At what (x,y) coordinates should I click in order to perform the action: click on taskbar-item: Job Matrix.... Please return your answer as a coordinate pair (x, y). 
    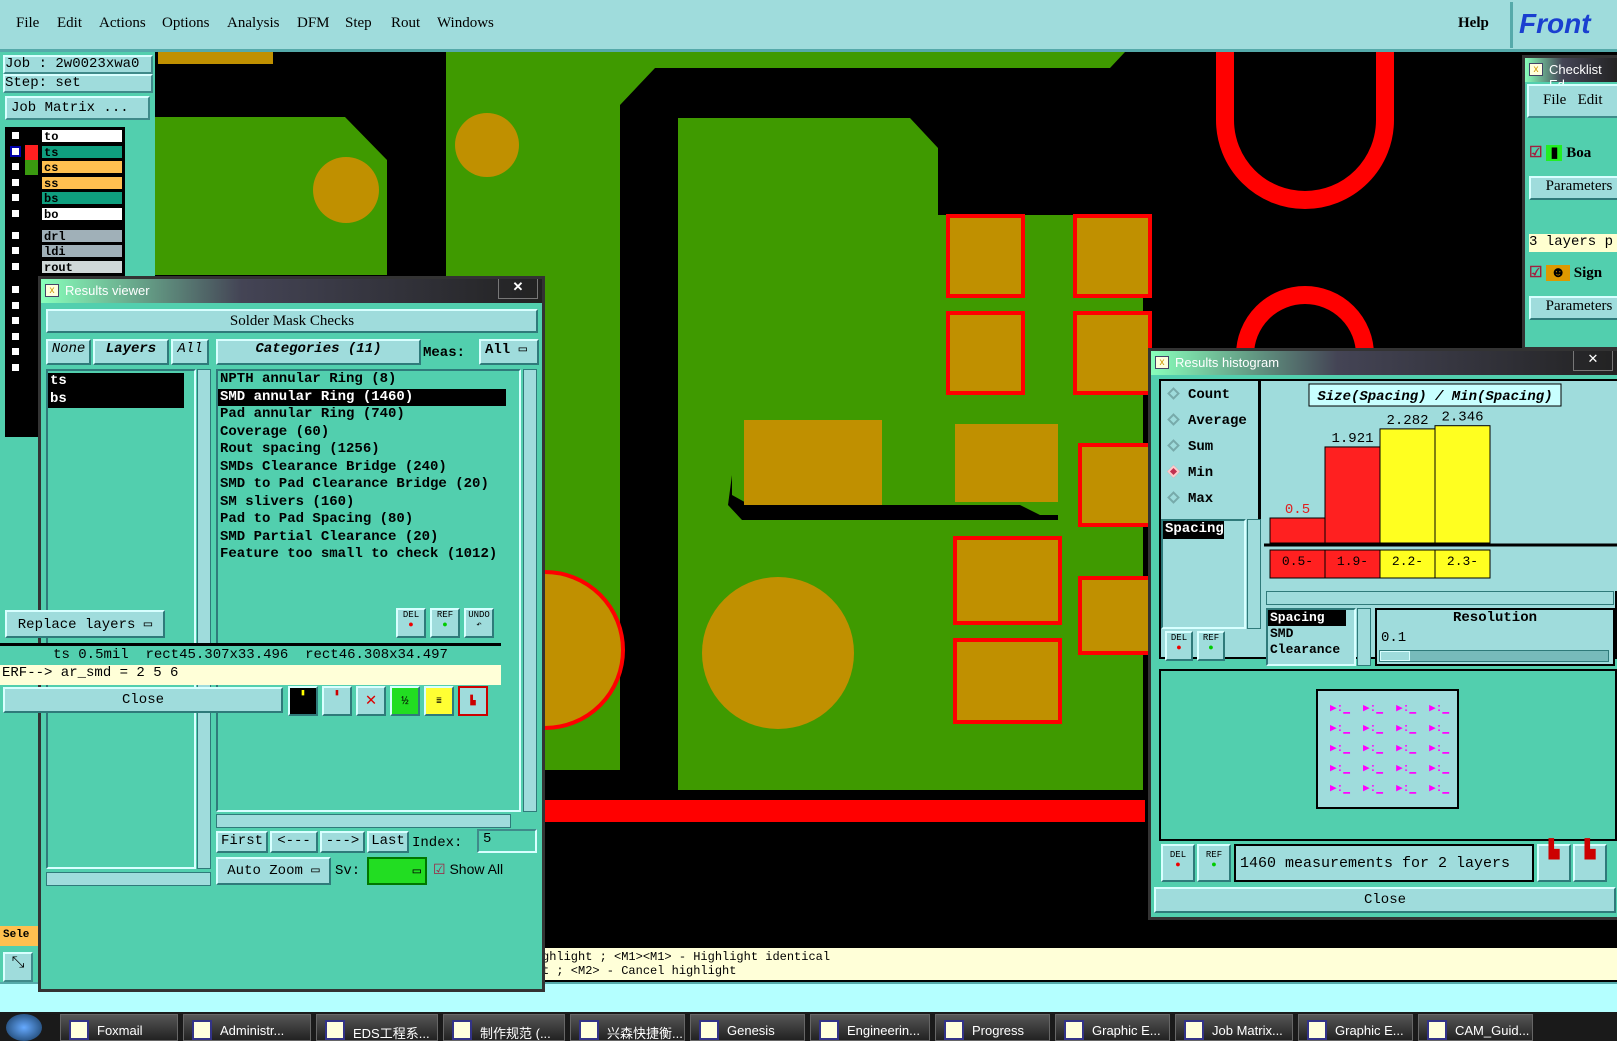
    Looking at the image, I should click on (1234, 1027).